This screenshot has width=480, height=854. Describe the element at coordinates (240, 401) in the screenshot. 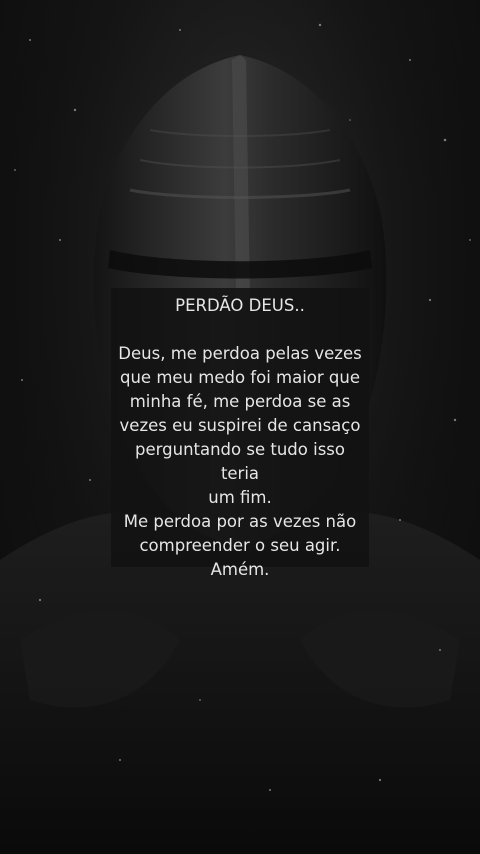

I see `prayer-line: minha fé, me perdoa se as` at that location.